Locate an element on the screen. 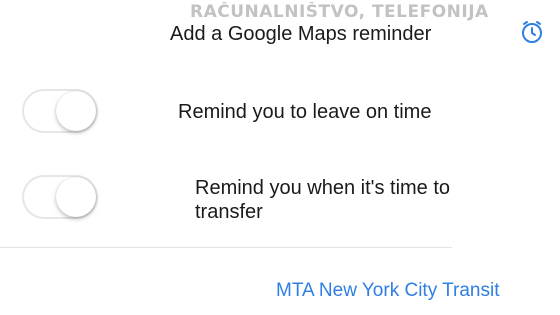 This screenshot has height=315, width=560. transfer-reminder-label: Remind you when it's time to transfer is located at coordinates (323, 200).